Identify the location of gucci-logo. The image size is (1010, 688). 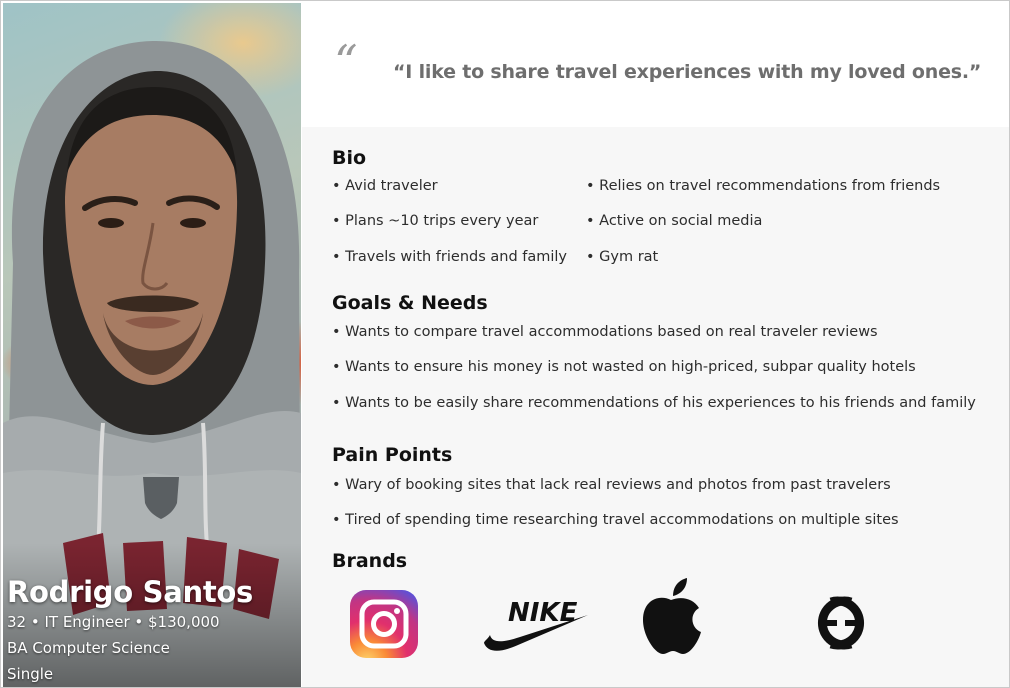
(841, 625).